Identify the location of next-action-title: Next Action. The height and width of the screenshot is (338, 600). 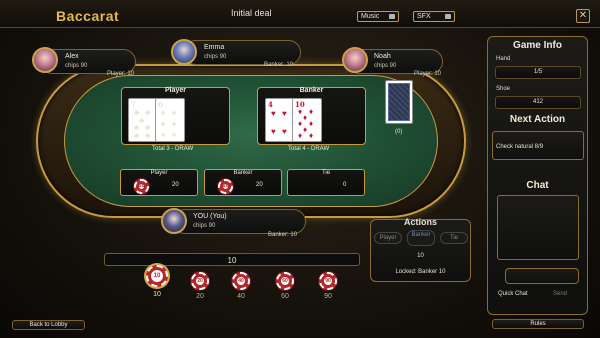
(537, 119).